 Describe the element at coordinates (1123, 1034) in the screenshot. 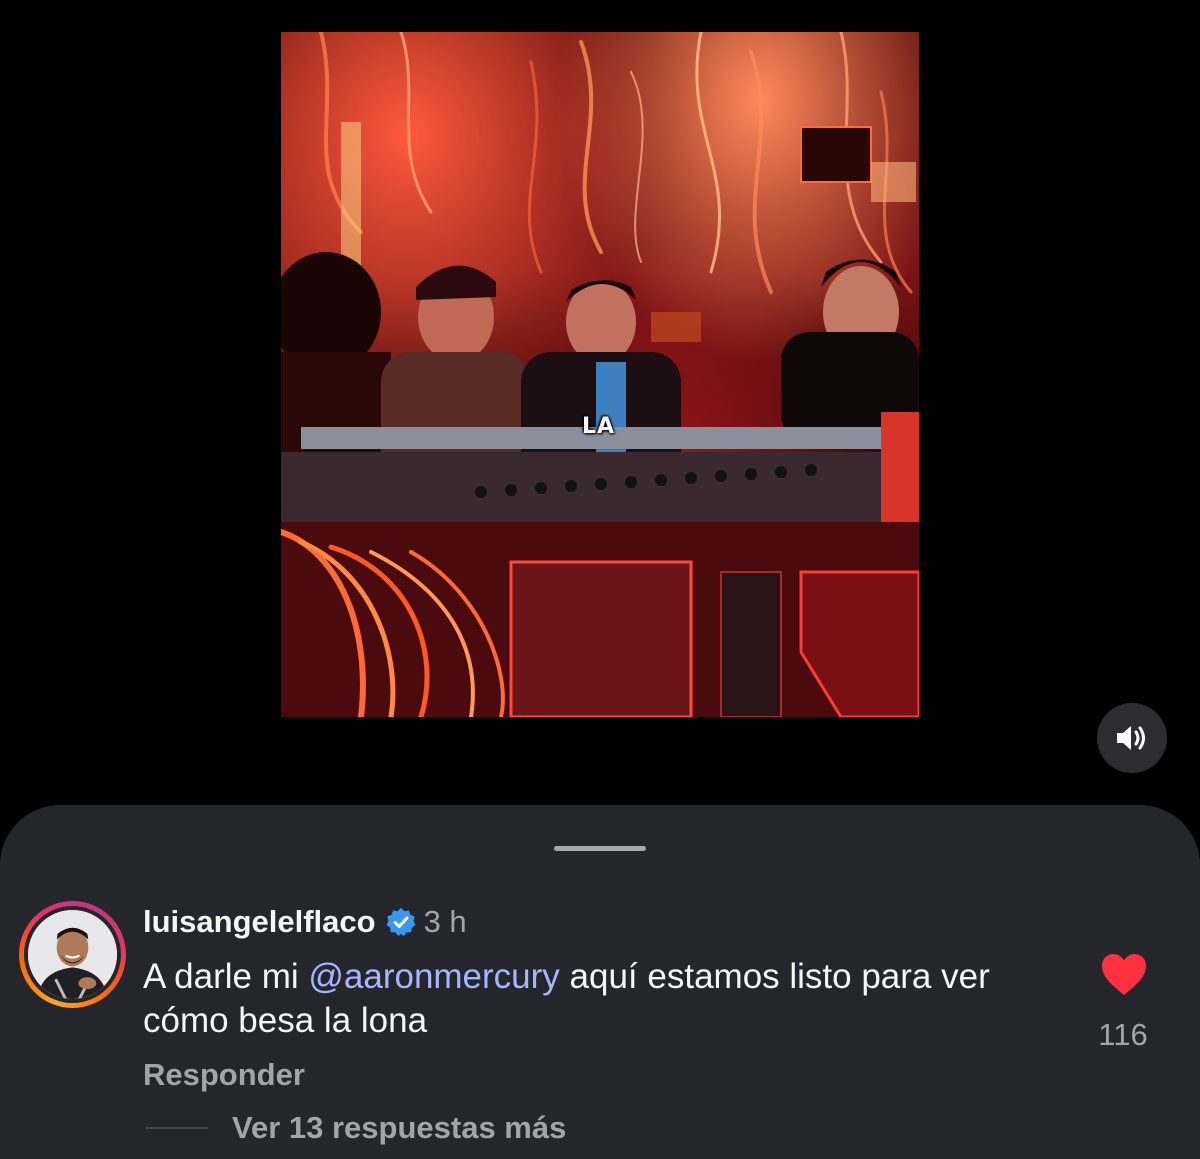

I see `like-count: 116` at that location.